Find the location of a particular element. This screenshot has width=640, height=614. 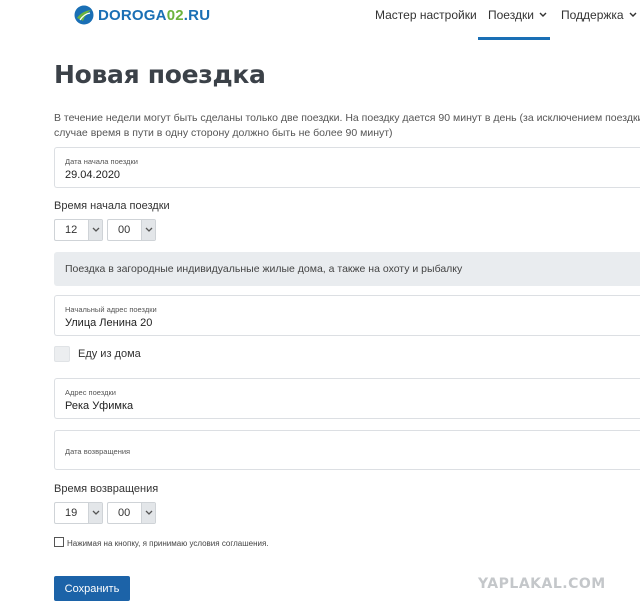

start-date-field: Дата начала поездки 29.04.2020 is located at coordinates (347, 167).